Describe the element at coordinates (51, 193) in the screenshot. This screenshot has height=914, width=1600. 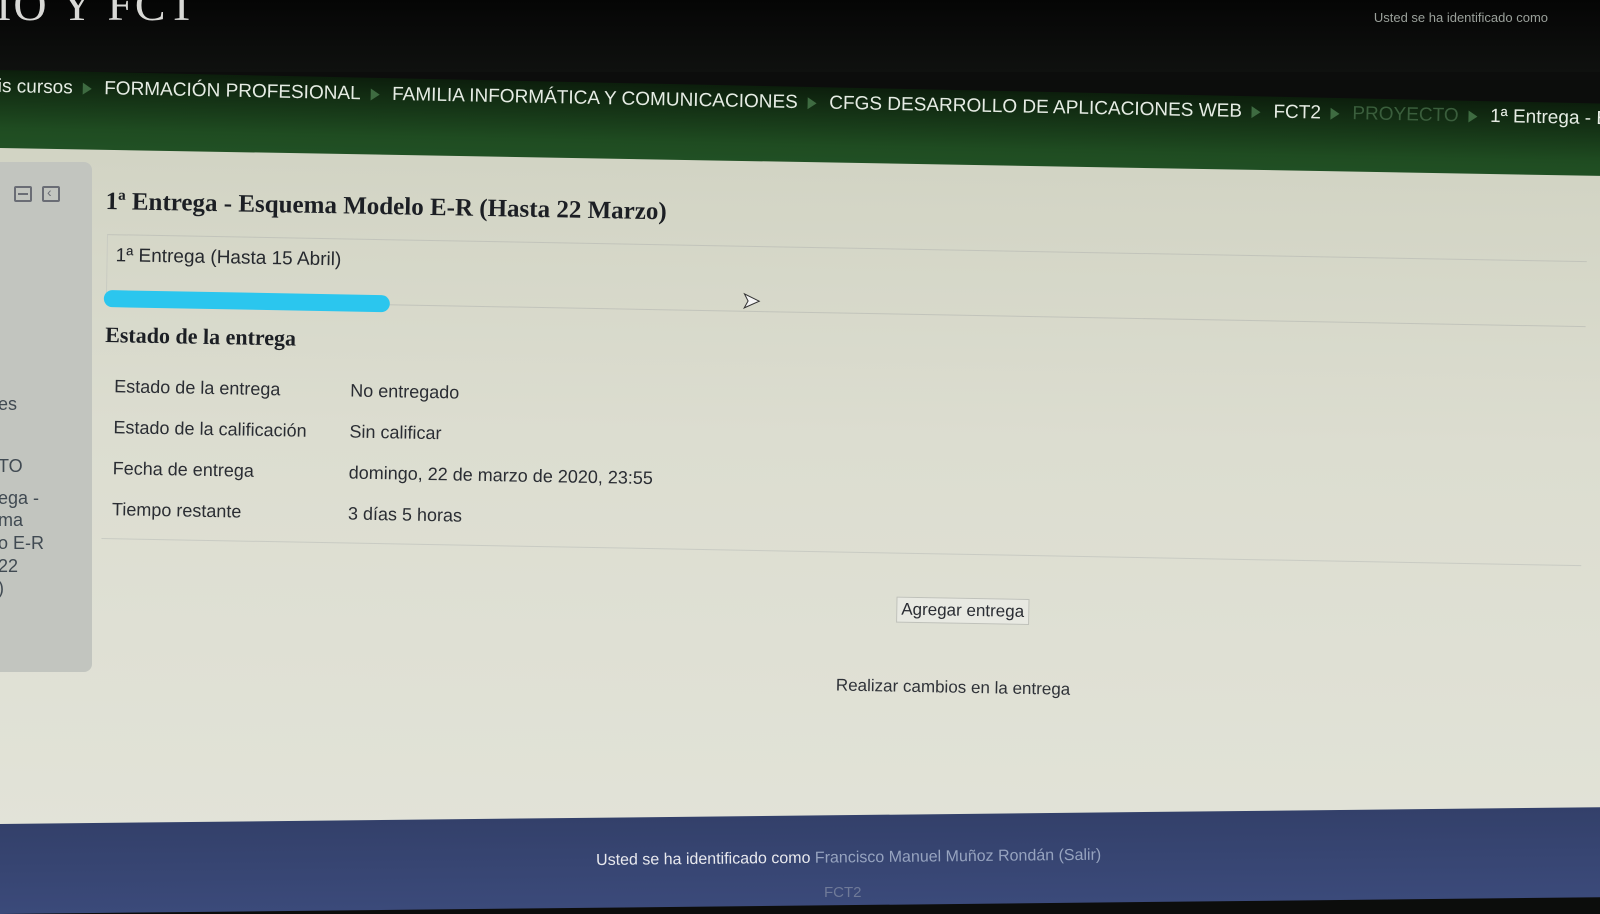
I see `dock-block-icon` at that location.